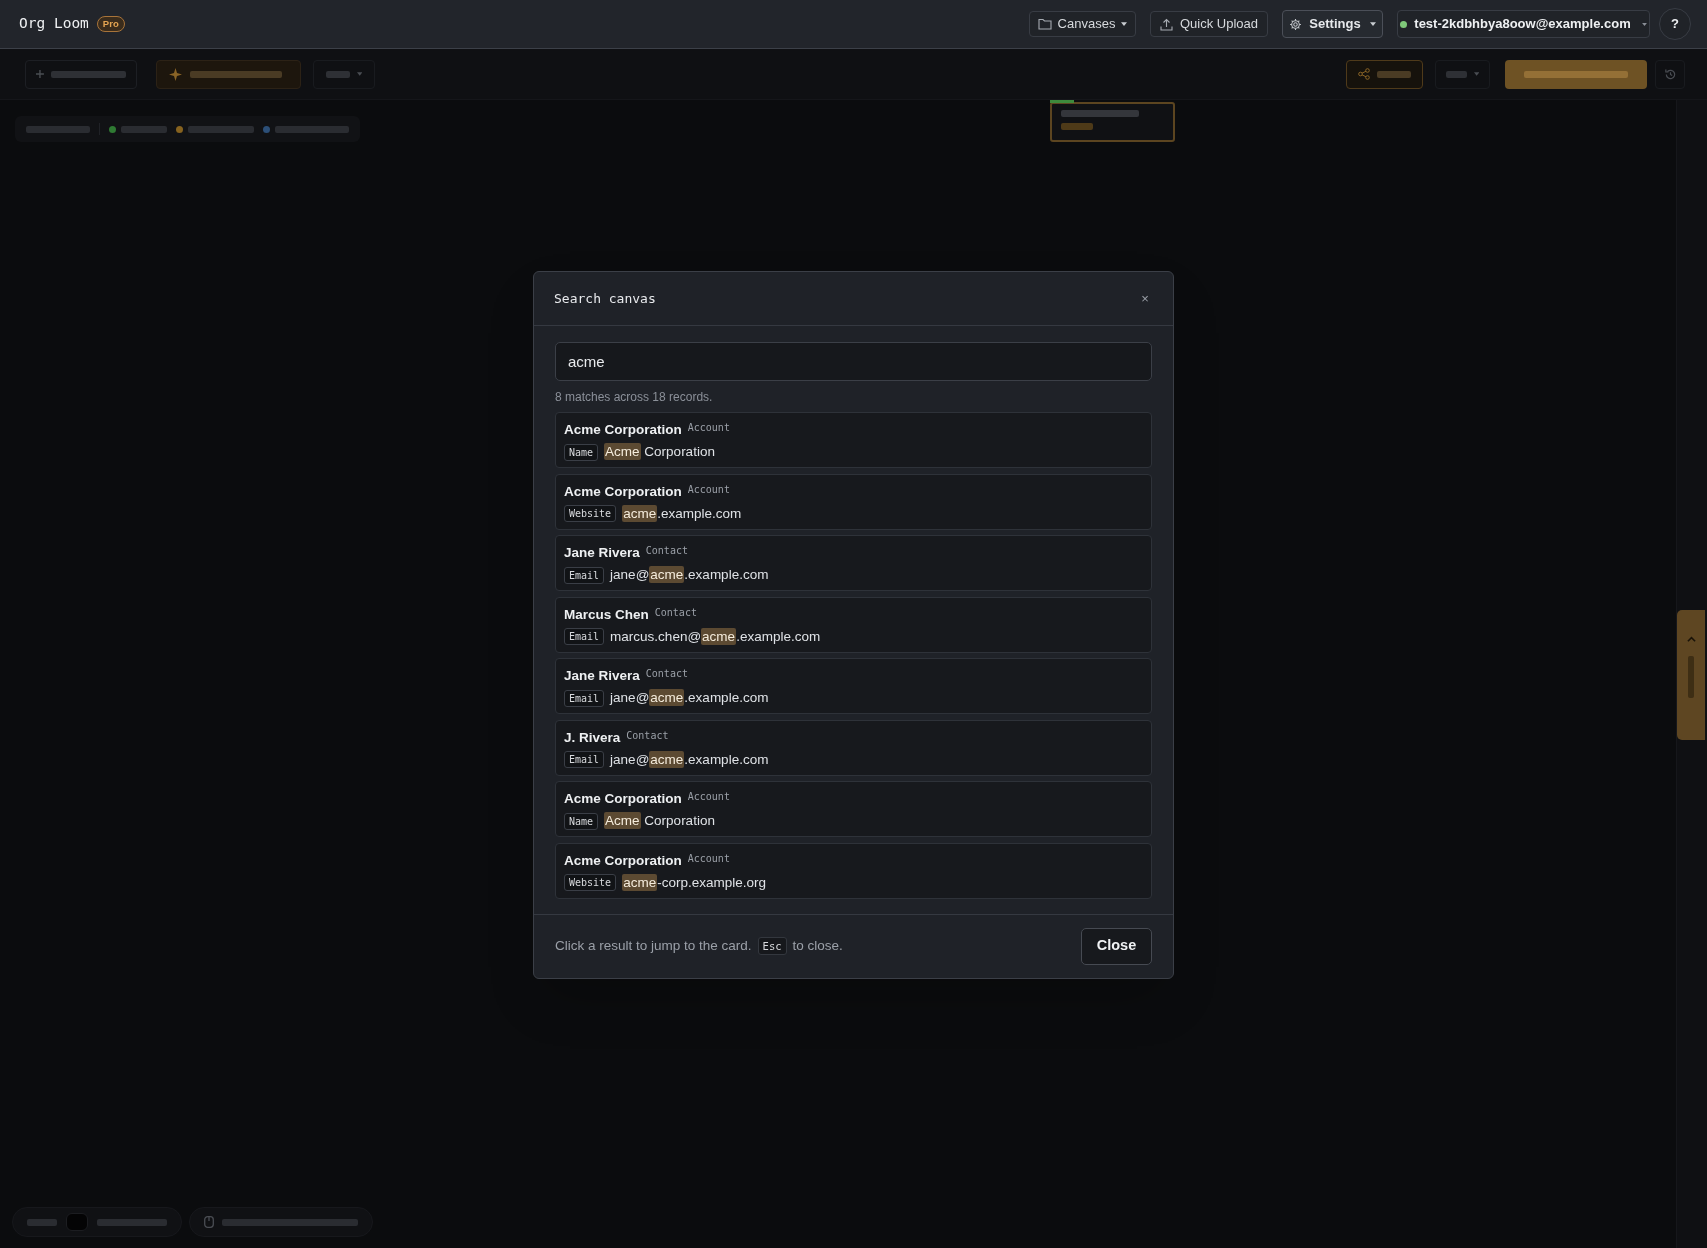 The height and width of the screenshot is (1248, 1707). I want to click on folder-icon, so click(1044, 24).